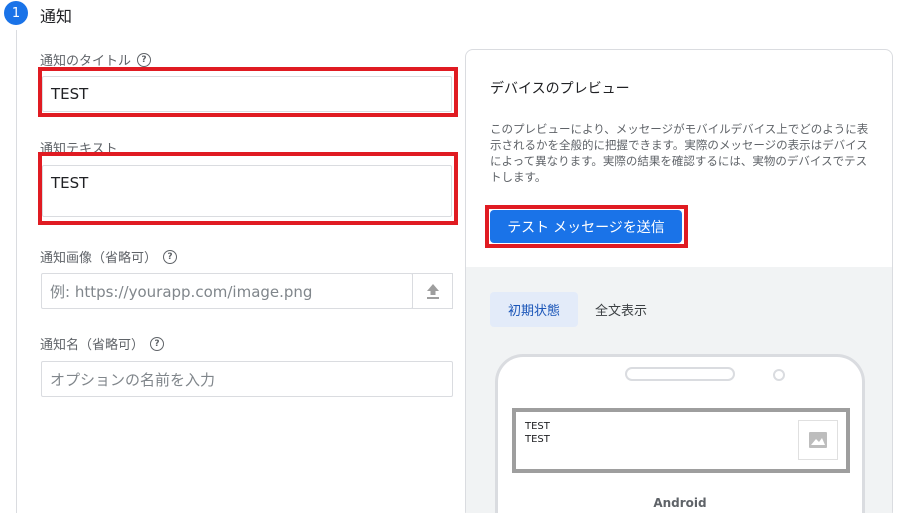  I want to click on tab-initial-state: 初期状態, so click(534, 309).